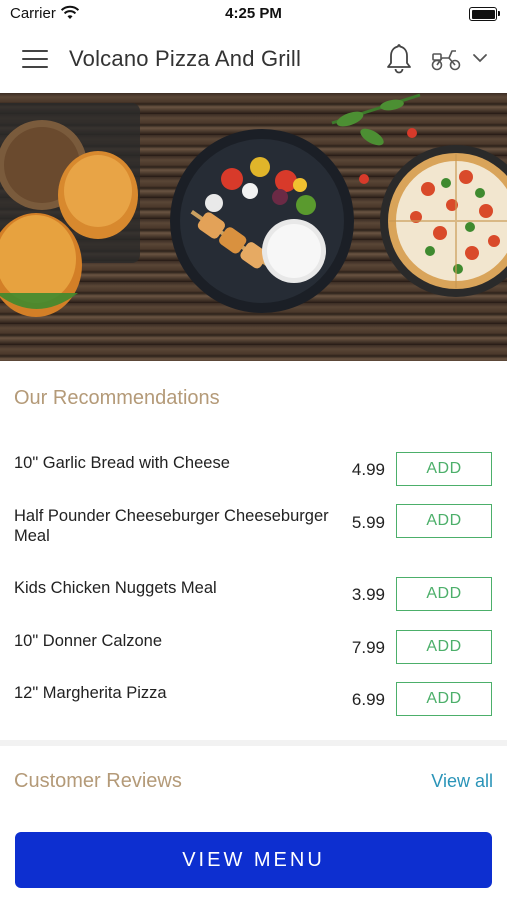 The height and width of the screenshot is (900, 507). Describe the element at coordinates (253, 860) in the screenshot. I see `view-menu-button: VIEW MENU` at that location.